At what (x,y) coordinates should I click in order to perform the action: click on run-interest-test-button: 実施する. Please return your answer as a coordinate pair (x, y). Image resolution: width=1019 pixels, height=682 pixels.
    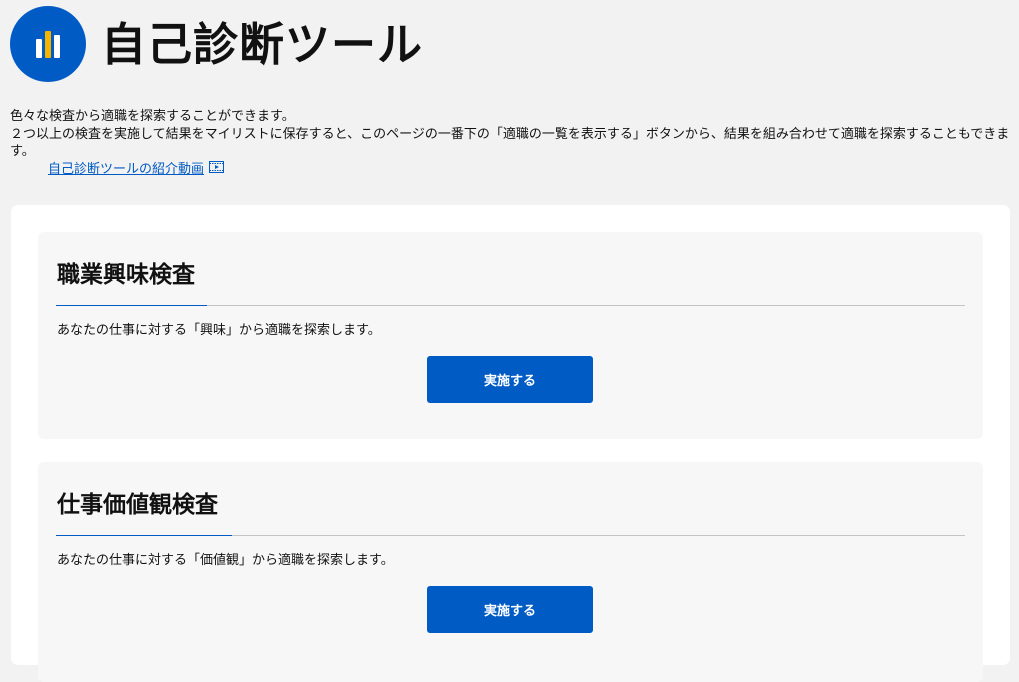
    Looking at the image, I should click on (510, 379).